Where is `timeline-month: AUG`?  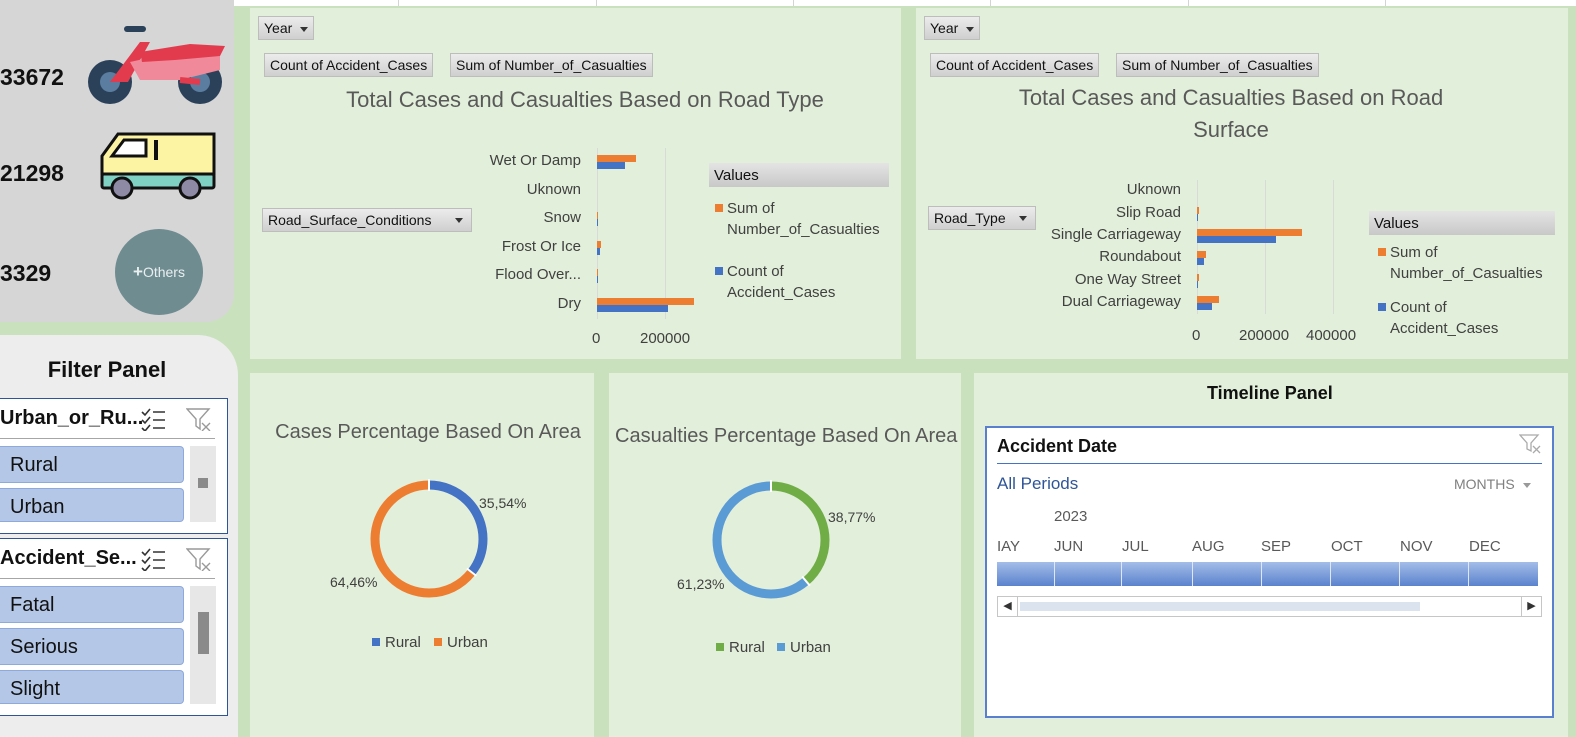 timeline-month: AUG is located at coordinates (1208, 546).